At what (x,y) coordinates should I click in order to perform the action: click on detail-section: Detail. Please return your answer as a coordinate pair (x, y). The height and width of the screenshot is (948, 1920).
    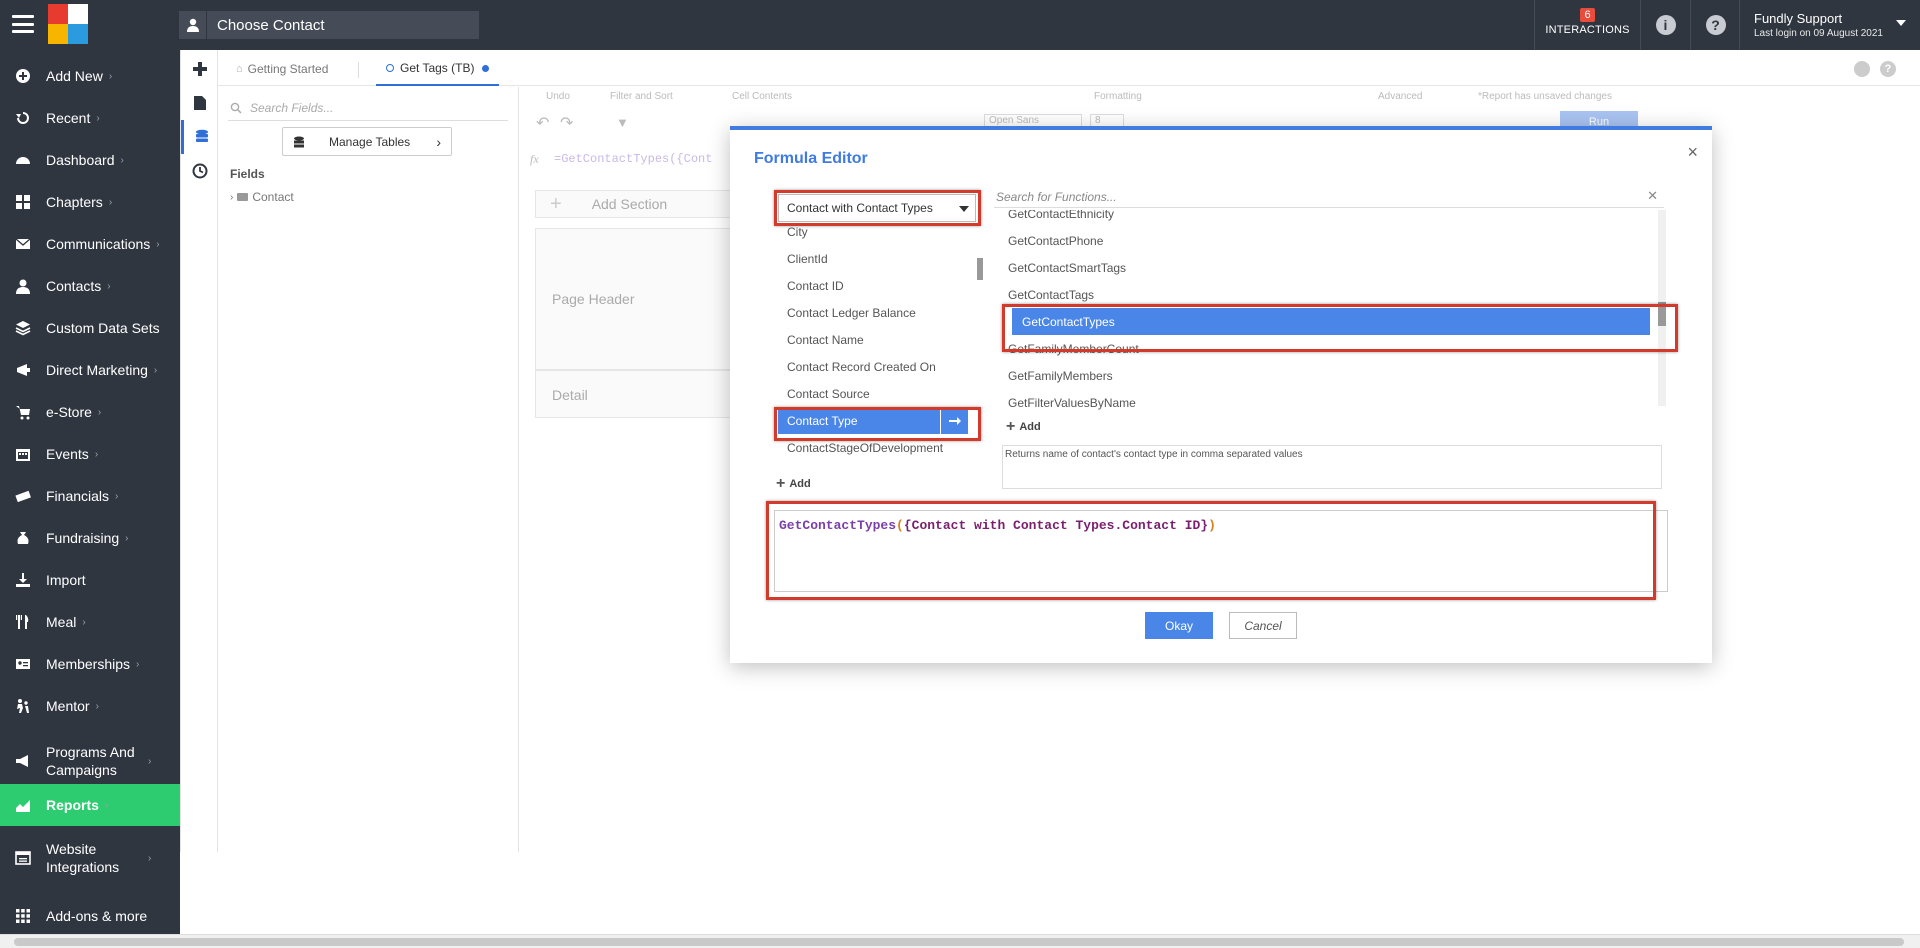
    Looking at the image, I should click on (635, 394).